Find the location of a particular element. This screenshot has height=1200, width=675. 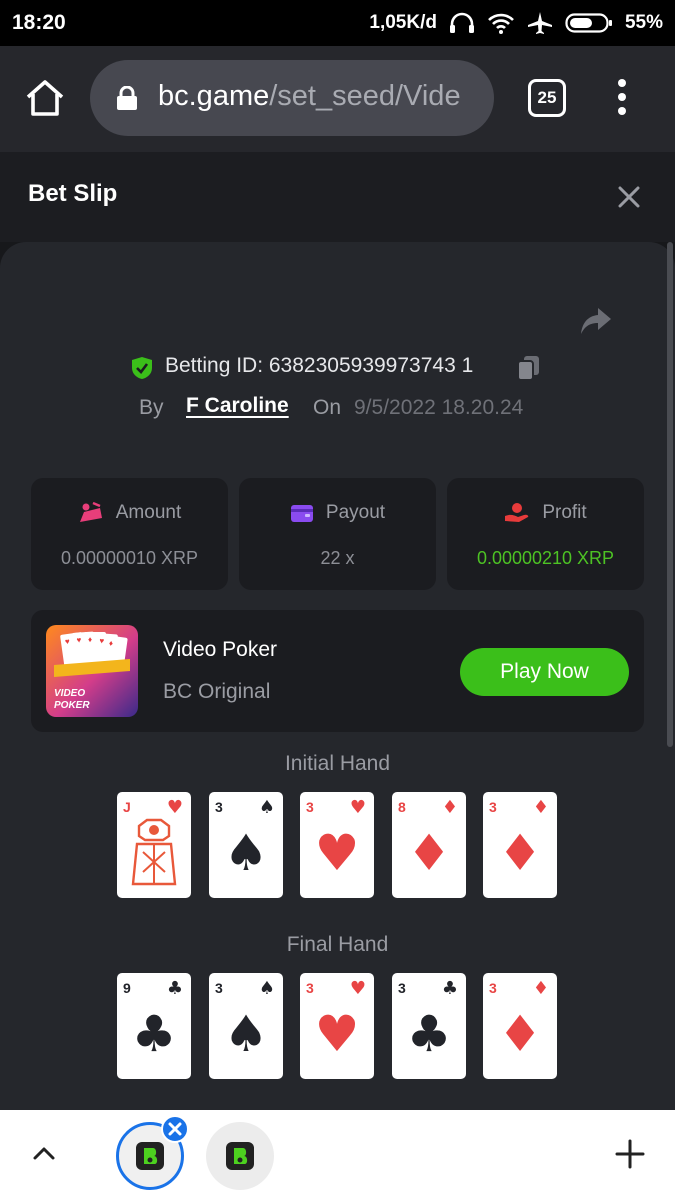

playing-card: 3 ♣ ♣ is located at coordinates (429, 1026).